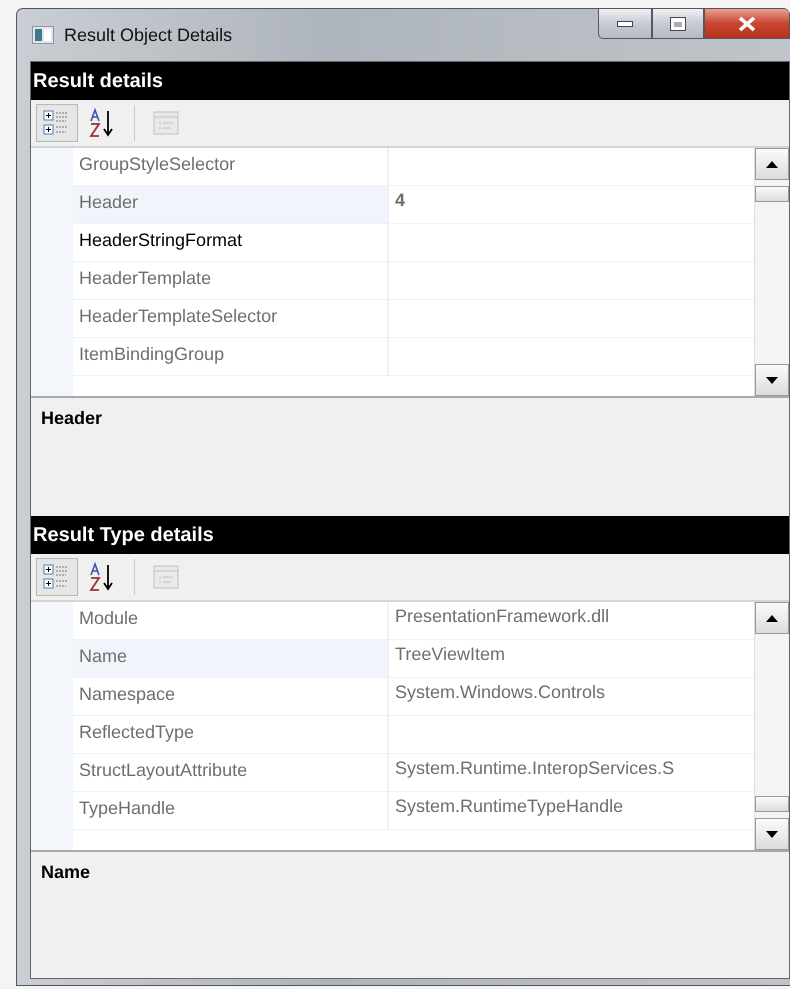 This screenshot has width=790, height=989. Describe the element at coordinates (410, 535) in the screenshot. I see `section-header: Result Type details` at that location.